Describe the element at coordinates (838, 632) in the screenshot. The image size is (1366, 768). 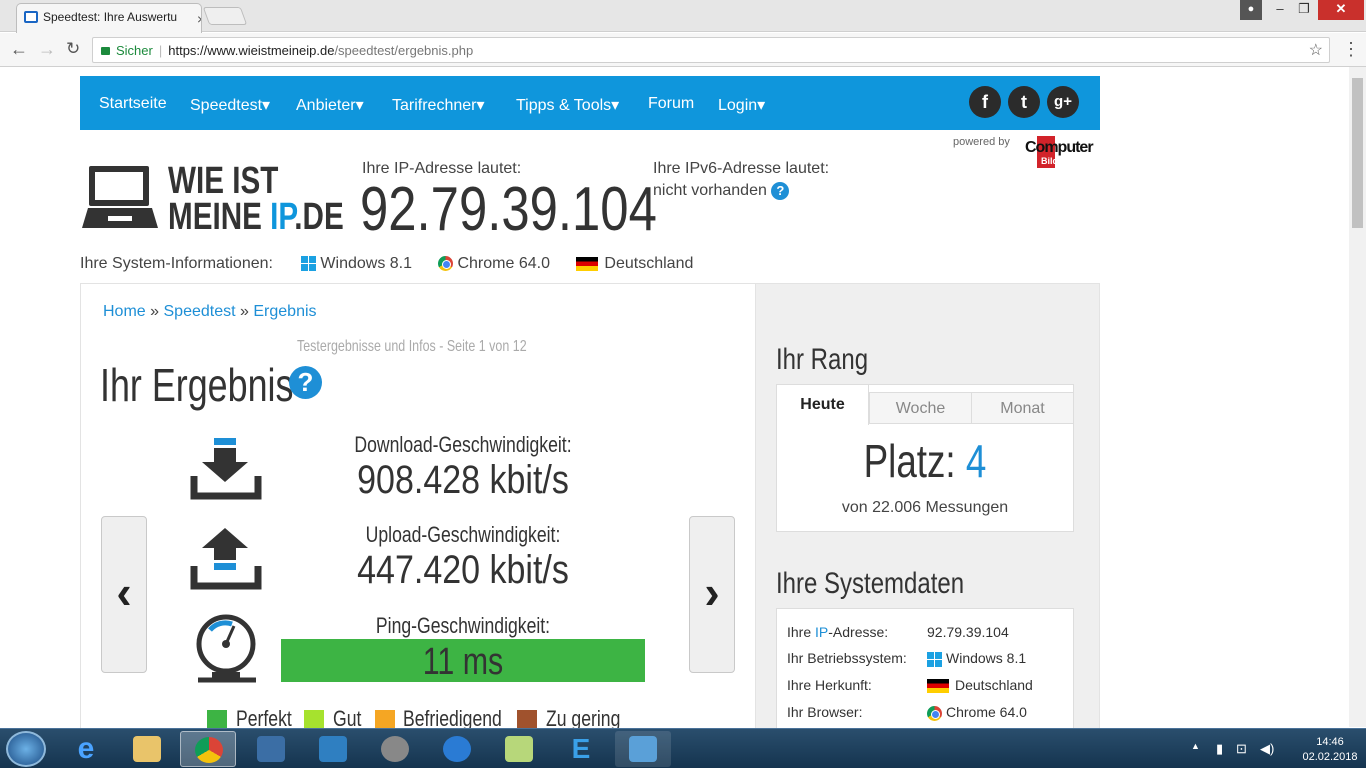
I see `sys-key-ip: Ihre IP-Adresse:` at that location.